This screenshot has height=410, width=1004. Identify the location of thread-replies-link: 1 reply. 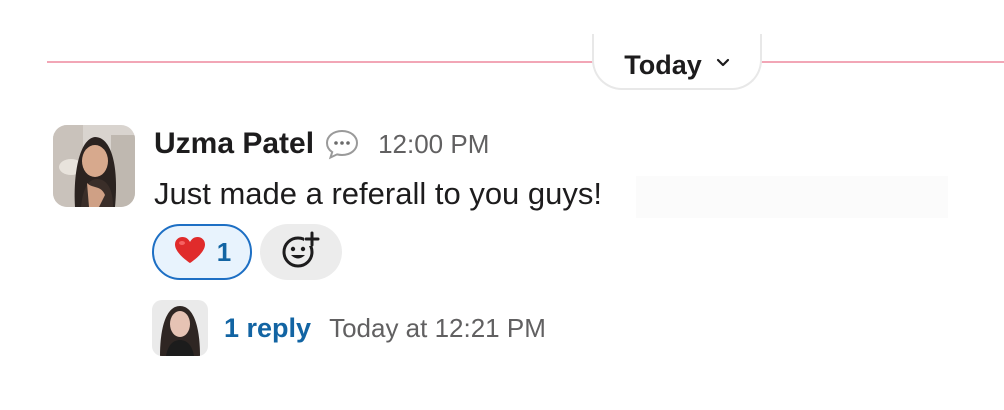
(267, 328).